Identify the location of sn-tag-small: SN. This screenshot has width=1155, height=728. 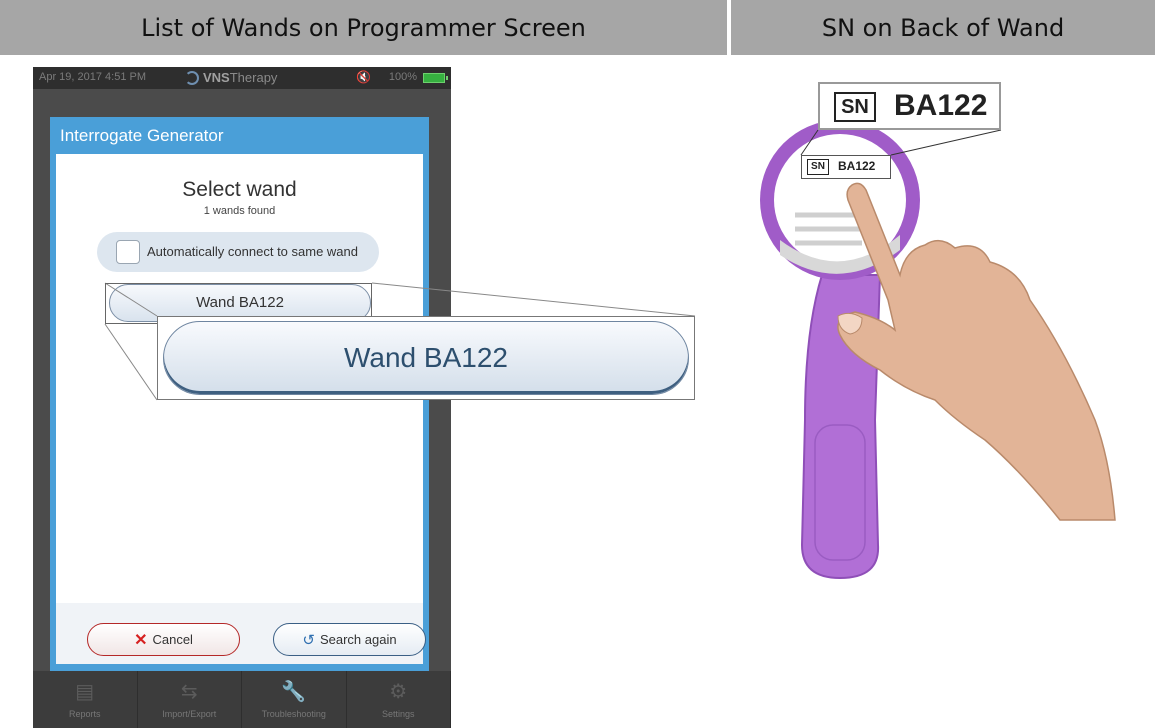
(818, 167).